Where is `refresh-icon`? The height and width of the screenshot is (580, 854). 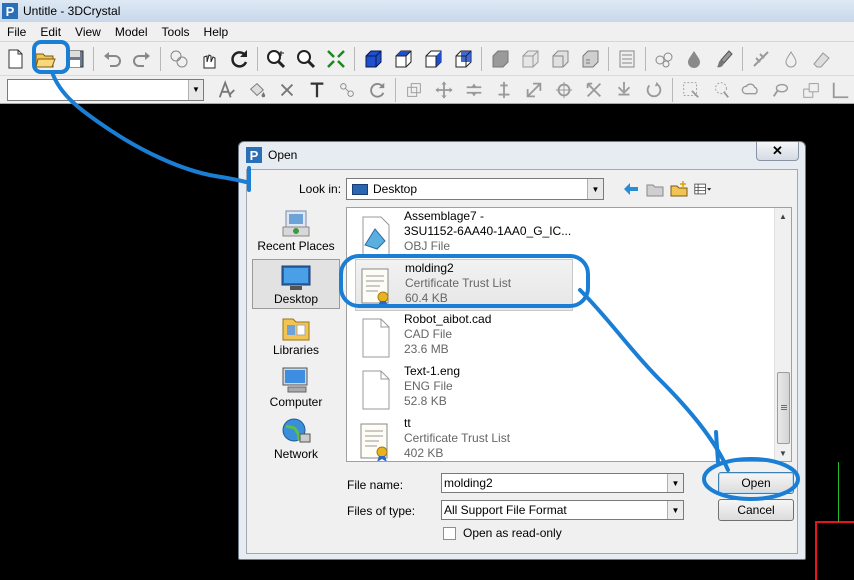
refresh-icon is located at coordinates (377, 90).